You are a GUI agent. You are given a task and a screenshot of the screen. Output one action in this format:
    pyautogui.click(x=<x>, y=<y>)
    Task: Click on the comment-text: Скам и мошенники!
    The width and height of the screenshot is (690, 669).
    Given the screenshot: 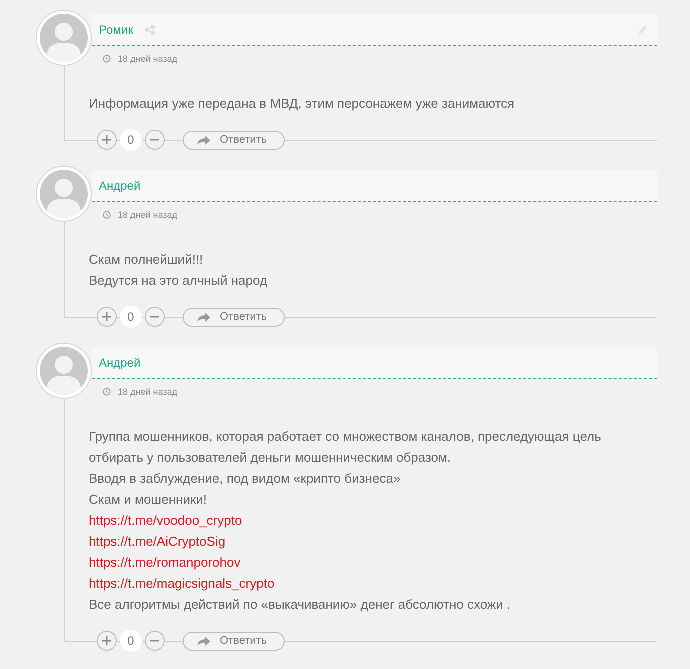 What is the action you would take?
    pyautogui.click(x=148, y=500)
    